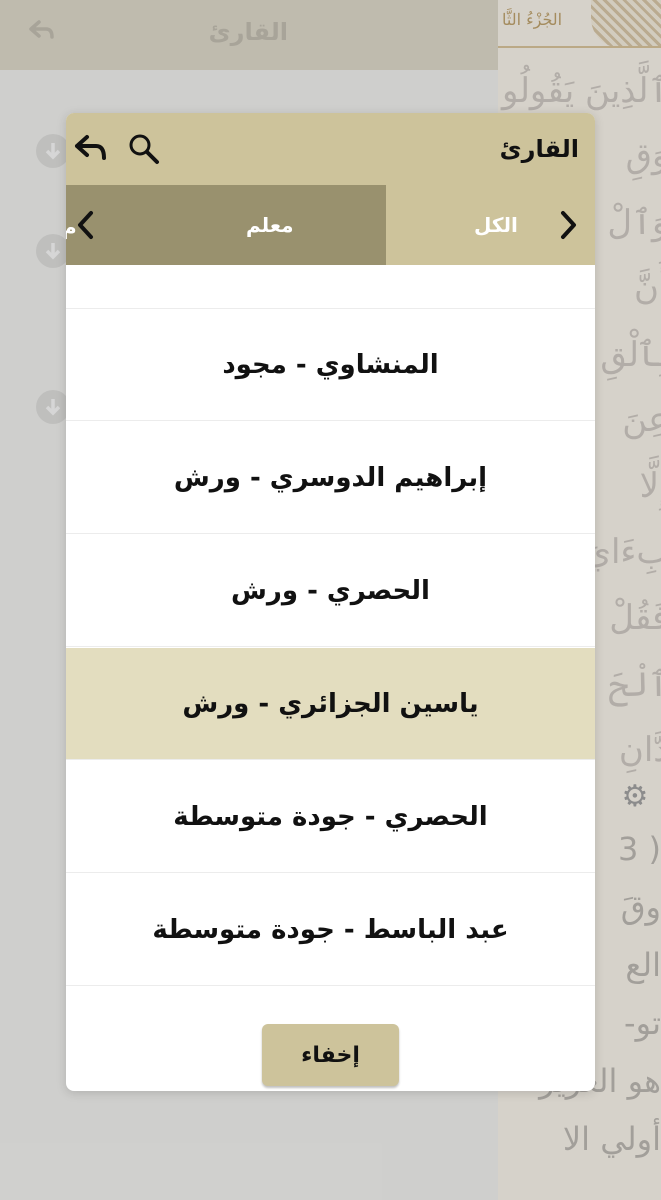 Image resolution: width=661 pixels, height=1200 pixels. I want to click on list-item, so click(330, 287).